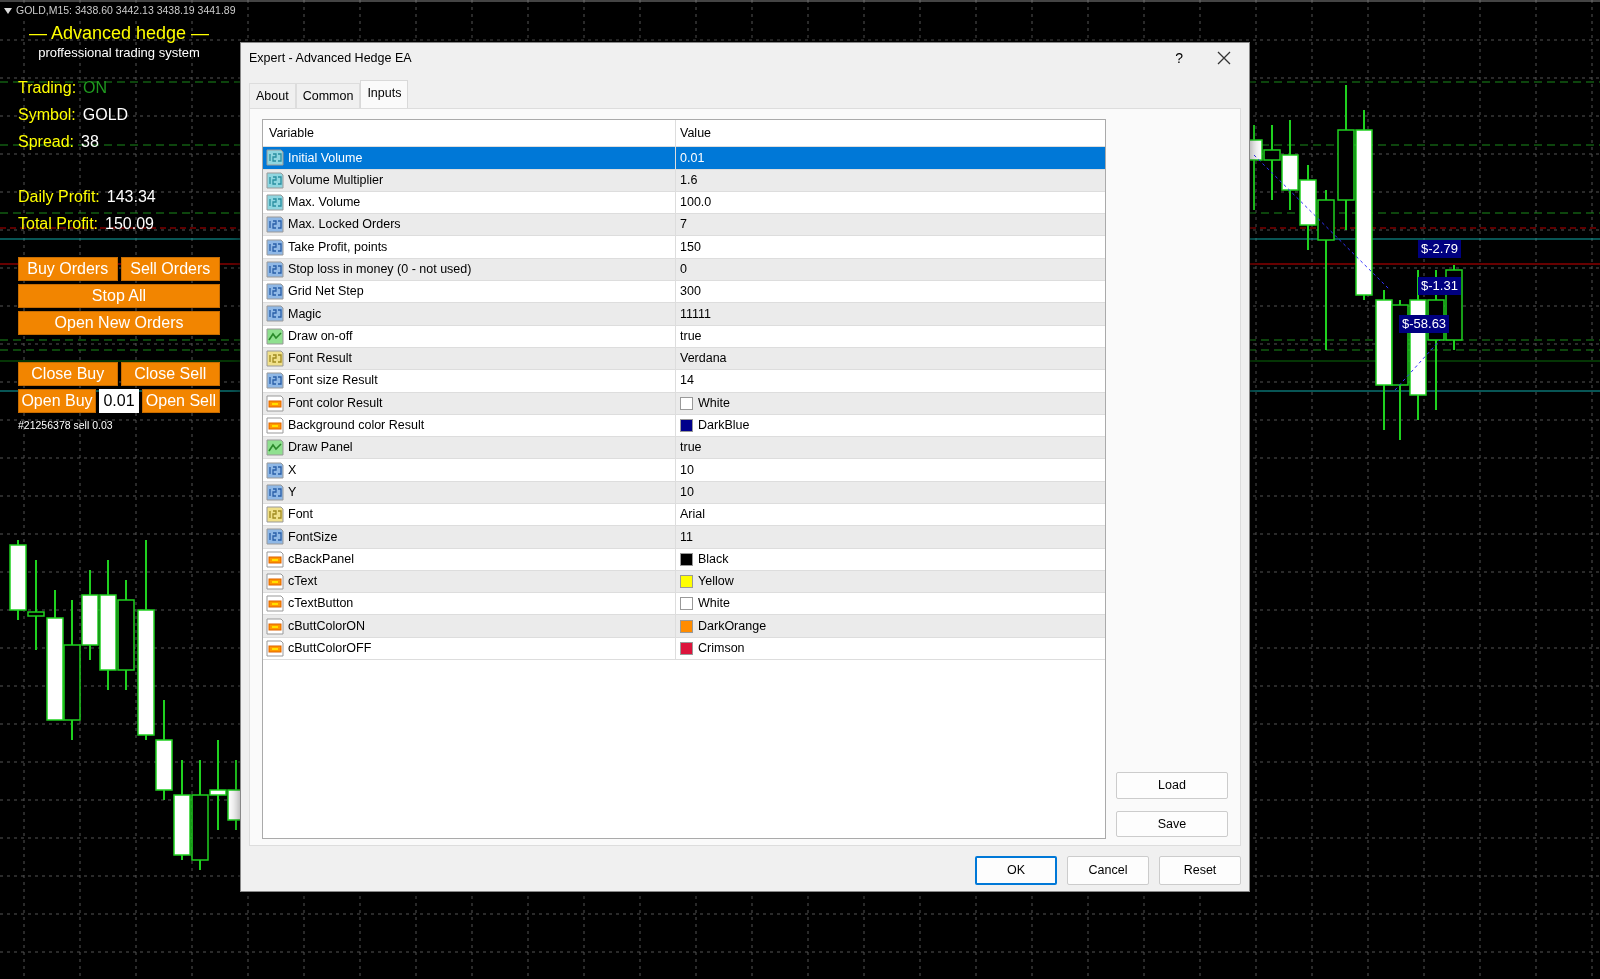  Describe the element at coordinates (696, 203) in the screenshot. I see `variable-value: 100.0` at that location.